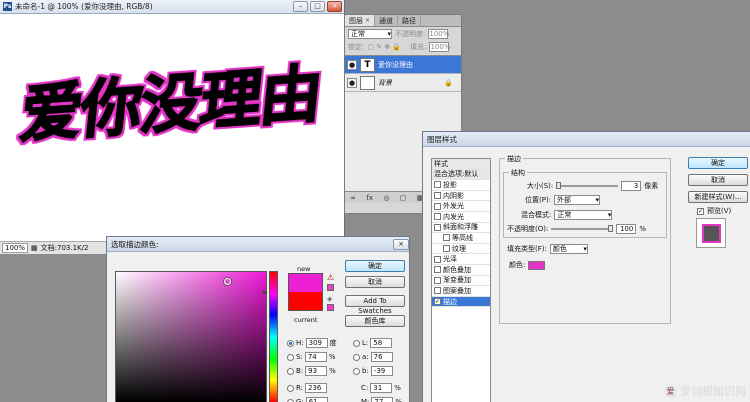 This screenshot has width=750, height=402. Describe the element at coordinates (330, 277) in the screenshot. I see `gamut-warning-icon: ⚠` at that location.